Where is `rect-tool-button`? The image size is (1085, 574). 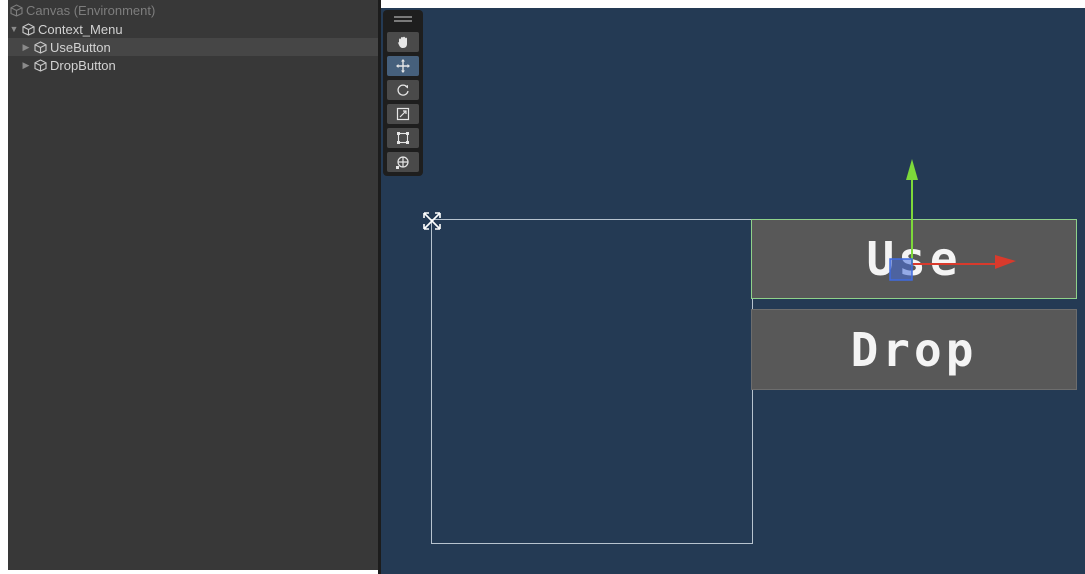 rect-tool-button is located at coordinates (403, 138).